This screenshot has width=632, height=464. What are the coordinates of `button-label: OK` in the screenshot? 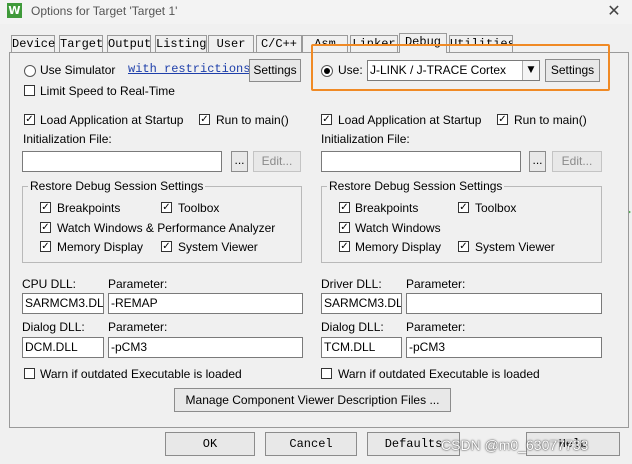 It's located at (210, 444).